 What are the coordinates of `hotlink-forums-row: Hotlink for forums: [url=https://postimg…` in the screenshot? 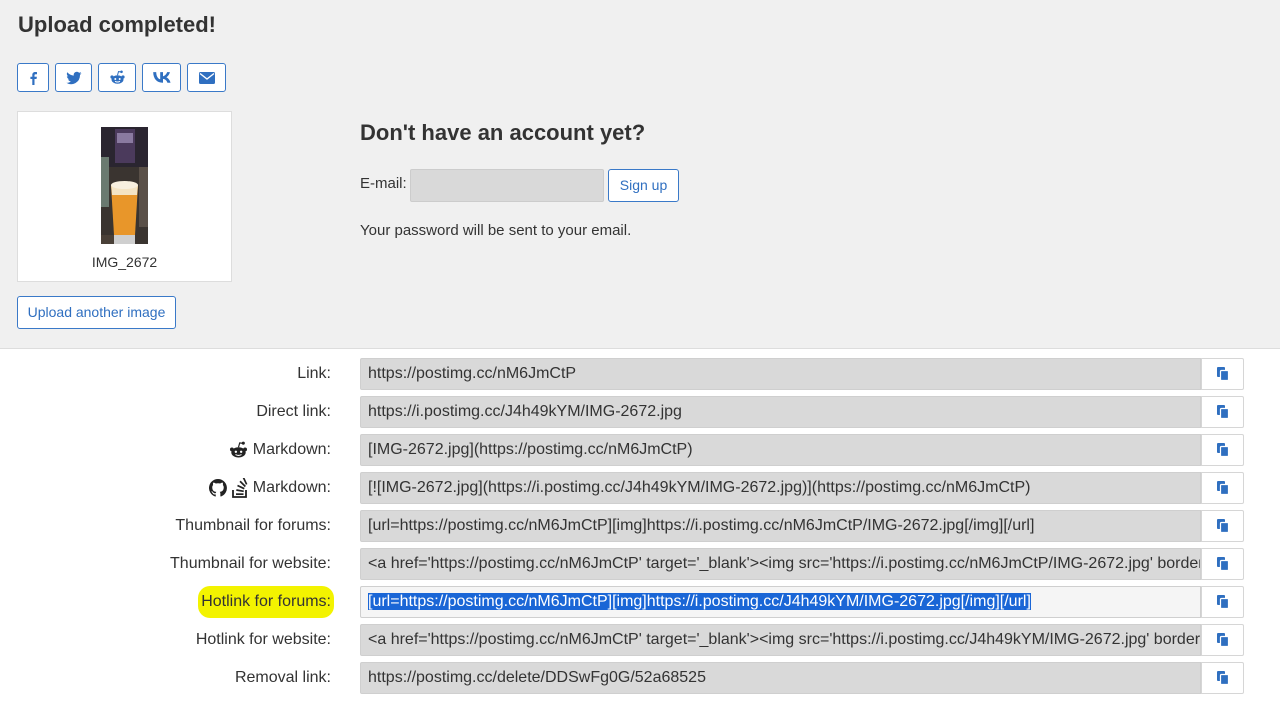 It's located at (640, 605).